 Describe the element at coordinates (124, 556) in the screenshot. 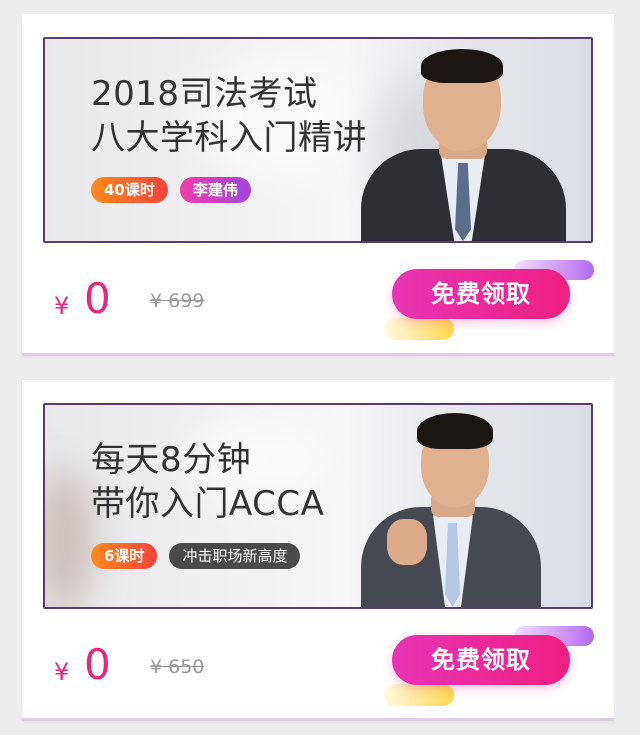

I see `hours-tag: 6课时` at that location.